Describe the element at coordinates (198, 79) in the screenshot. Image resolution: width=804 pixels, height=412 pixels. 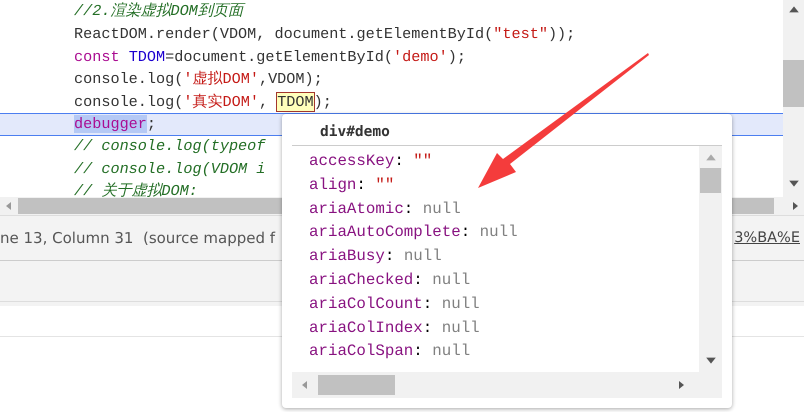
I see `code-text: console.log('虚拟DOM',VDOM);` at that location.